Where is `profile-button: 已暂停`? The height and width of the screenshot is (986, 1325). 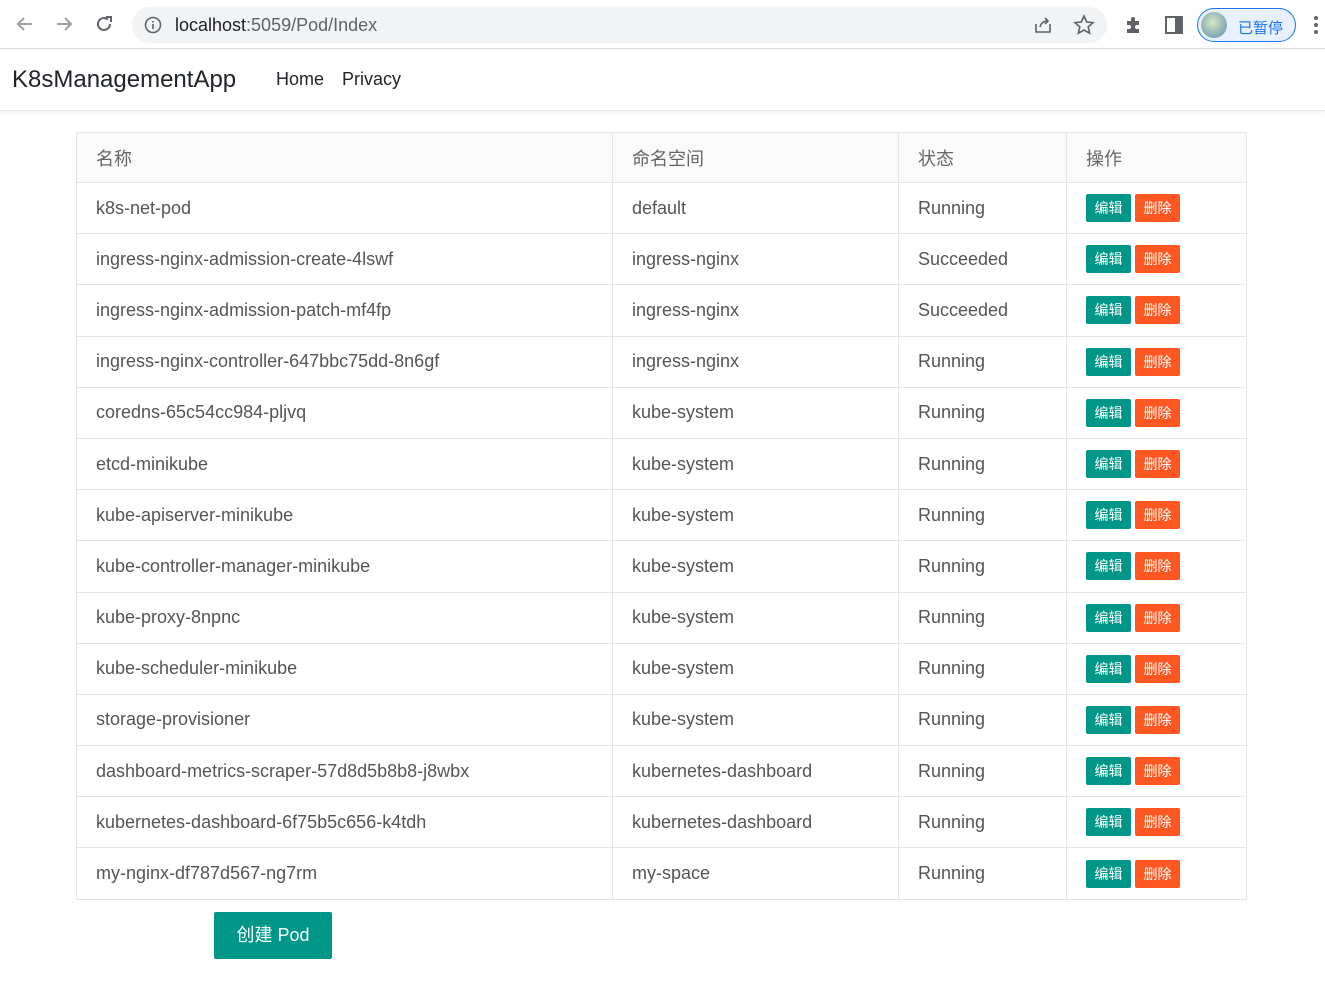
profile-button: 已暂停 is located at coordinates (1246, 25).